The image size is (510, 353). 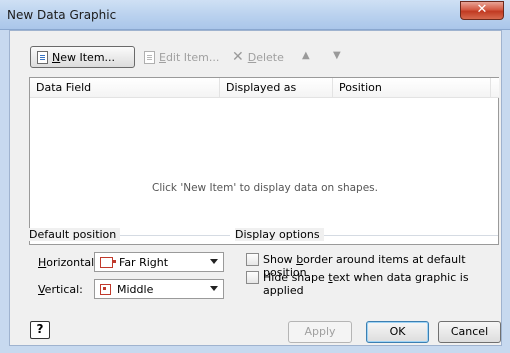 What do you see at coordinates (42, 57) in the screenshot?
I see `document-icon` at bounding box center [42, 57].